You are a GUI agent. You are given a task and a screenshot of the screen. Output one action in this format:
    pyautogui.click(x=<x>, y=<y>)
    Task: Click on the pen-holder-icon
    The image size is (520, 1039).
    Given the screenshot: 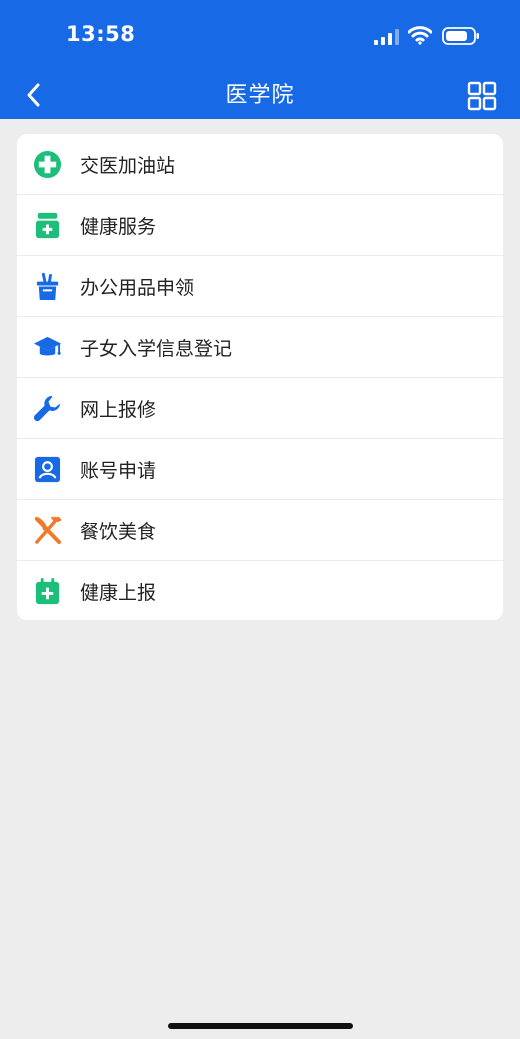 What is the action you would take?
    pyautogui.click(x=47, y=286)
    